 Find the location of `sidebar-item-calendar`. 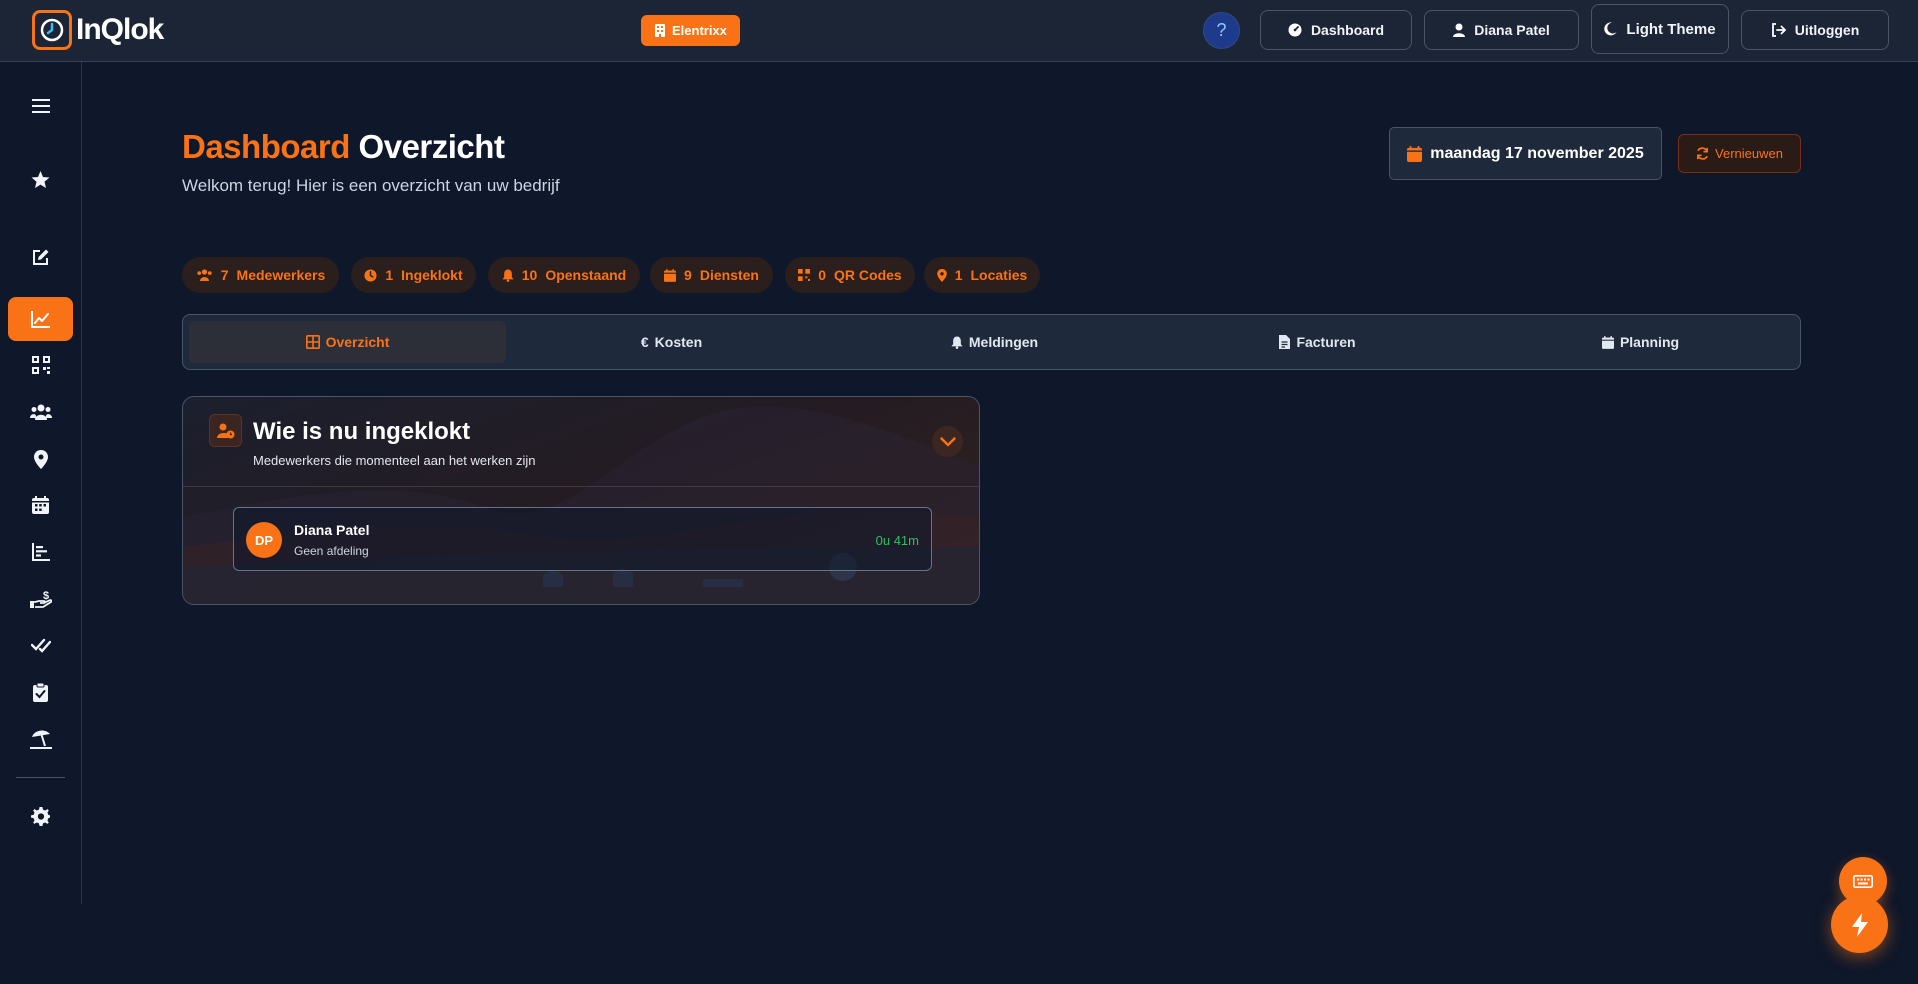

sidebar-item-calendar is located at coordinates (40, 505).